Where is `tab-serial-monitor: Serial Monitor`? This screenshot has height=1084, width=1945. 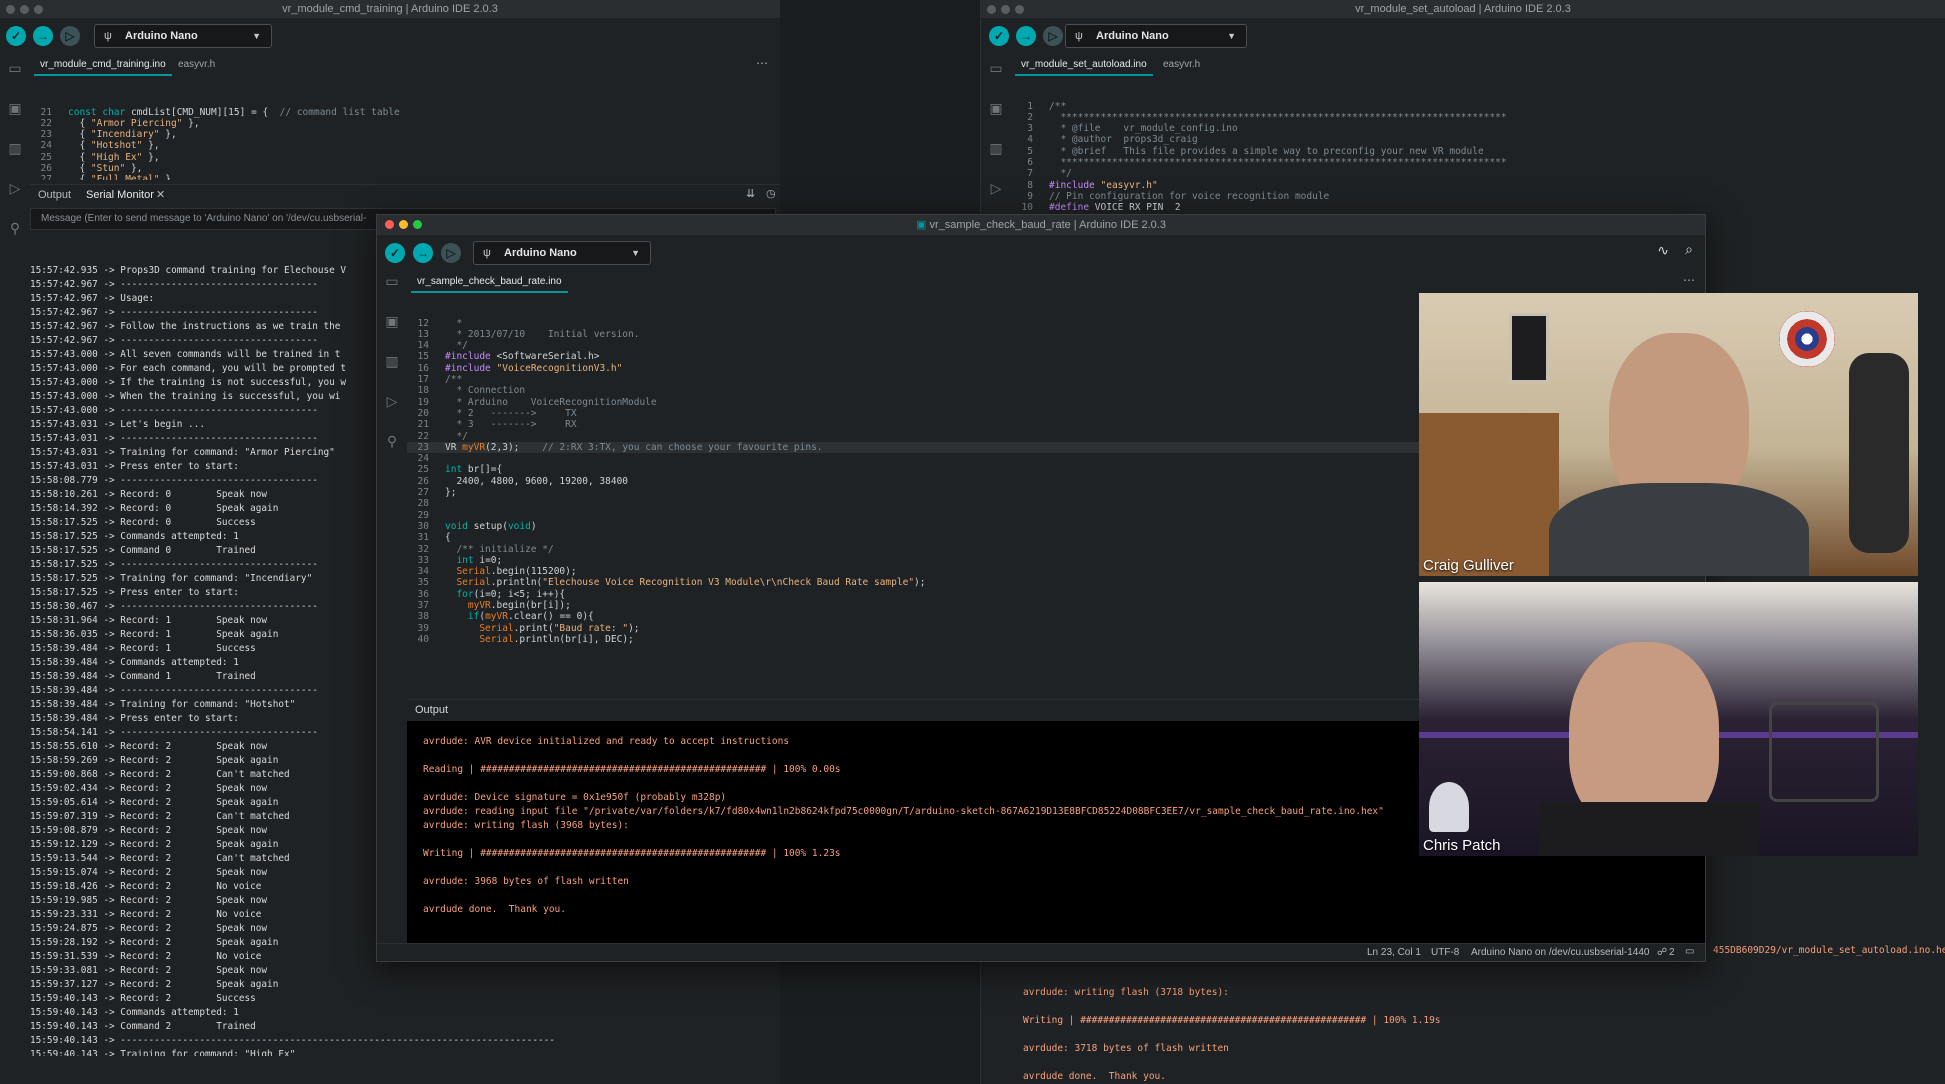 tab-serial-monitor: Serial Monitor is located at coordinates (120, 195).